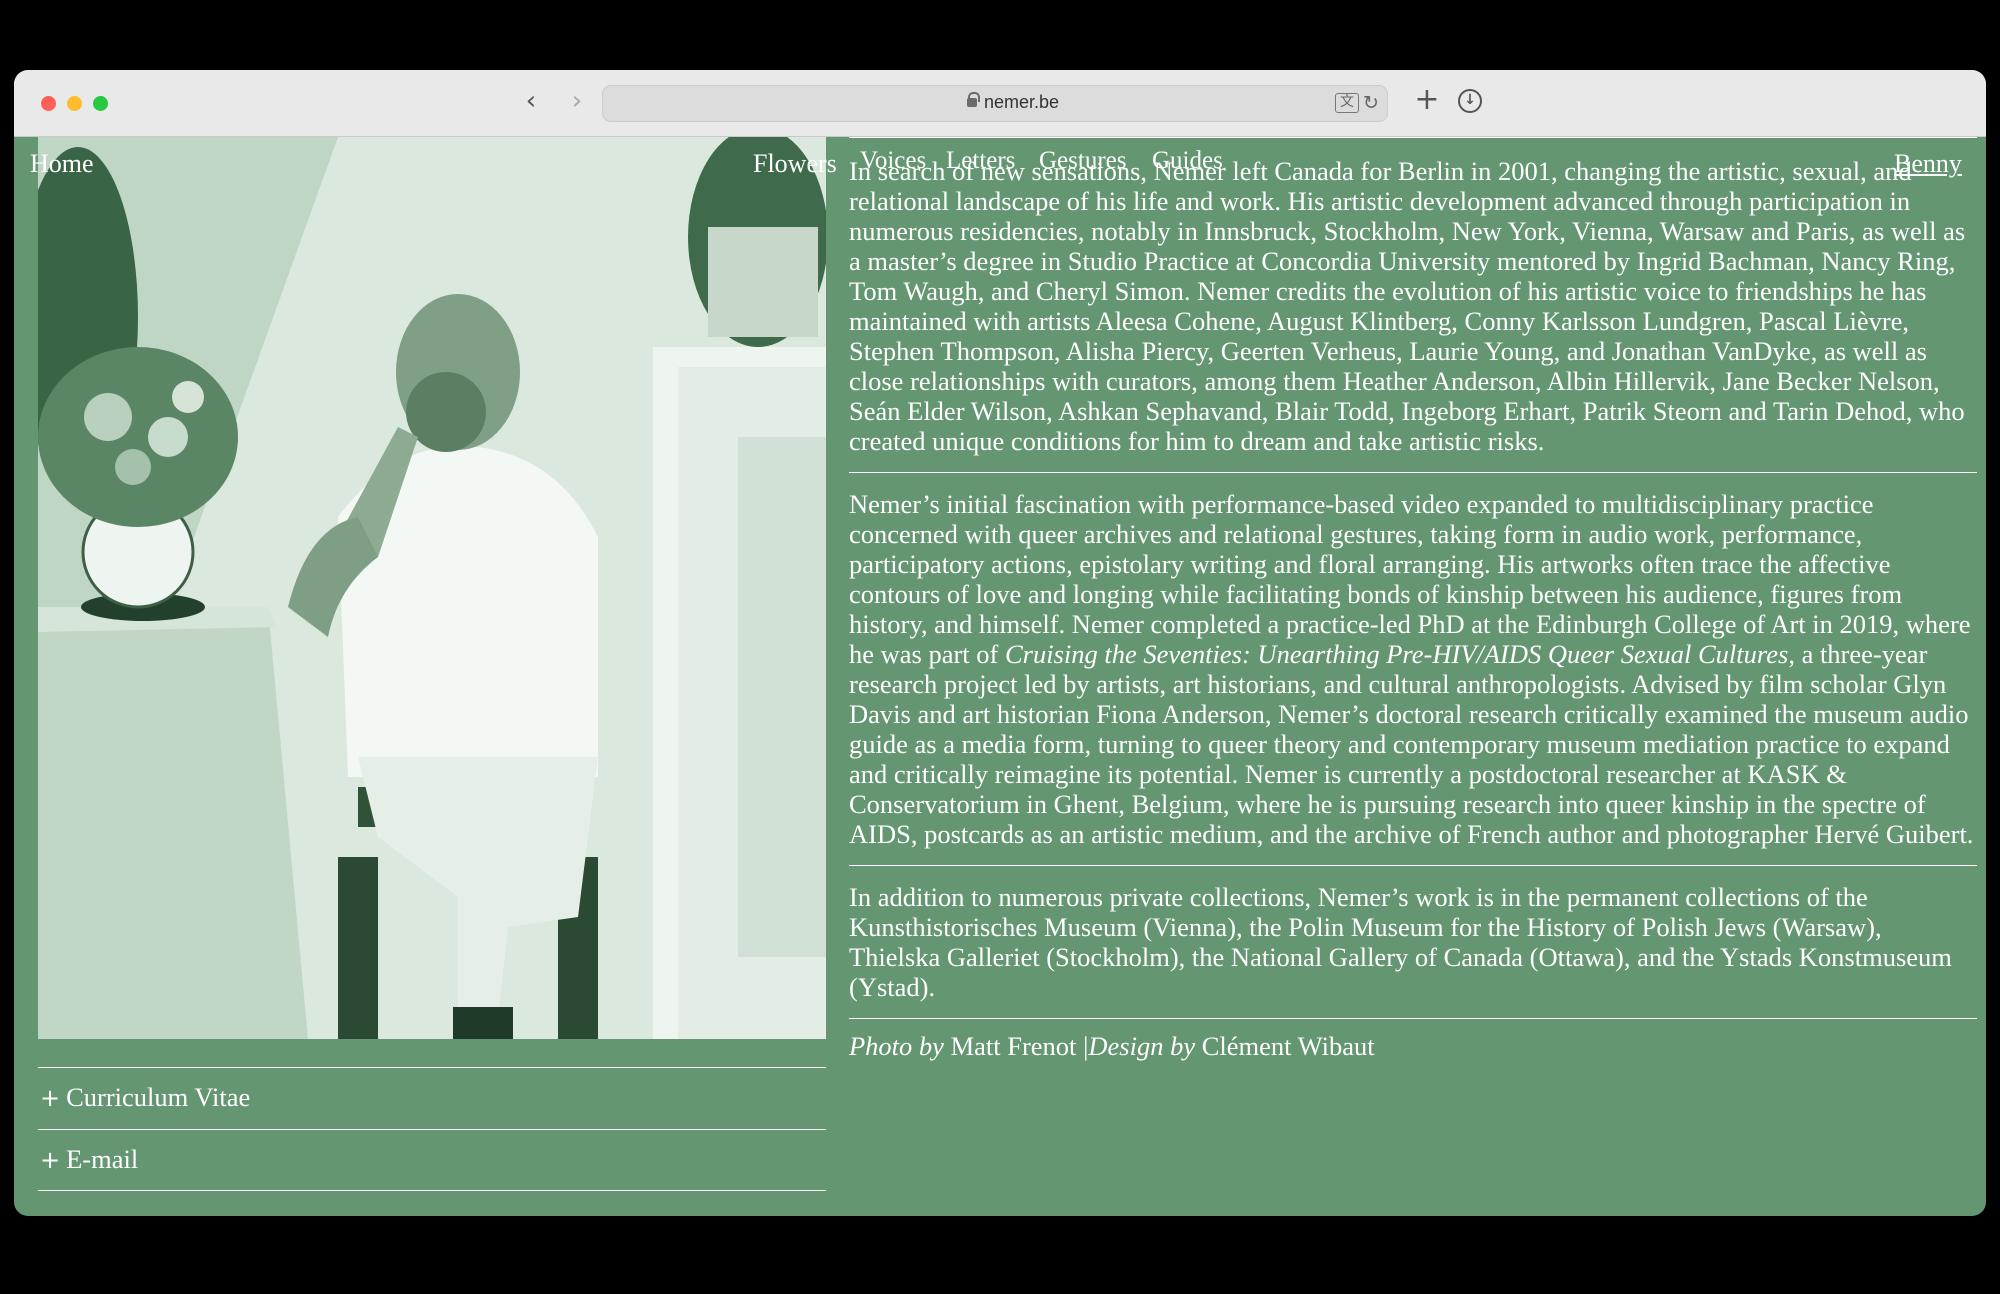  Describe the element at coordinates (973, 99) in the screenshot. I see `lock-icon` at that location.